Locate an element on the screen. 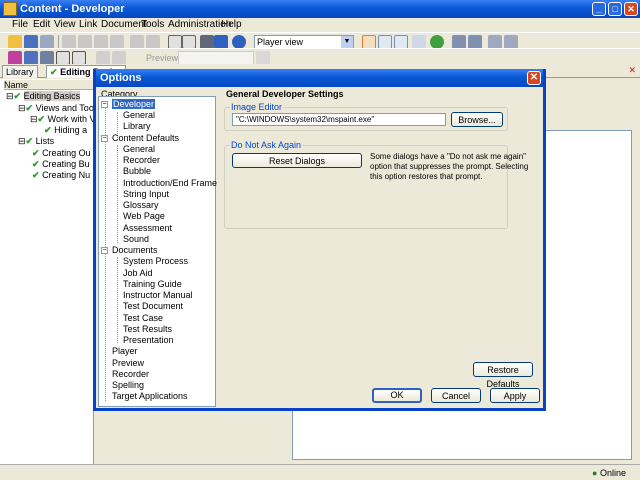 This screenshot has width=640, height=480. category-test-results: Test Results is located at coordinates (147, 329).